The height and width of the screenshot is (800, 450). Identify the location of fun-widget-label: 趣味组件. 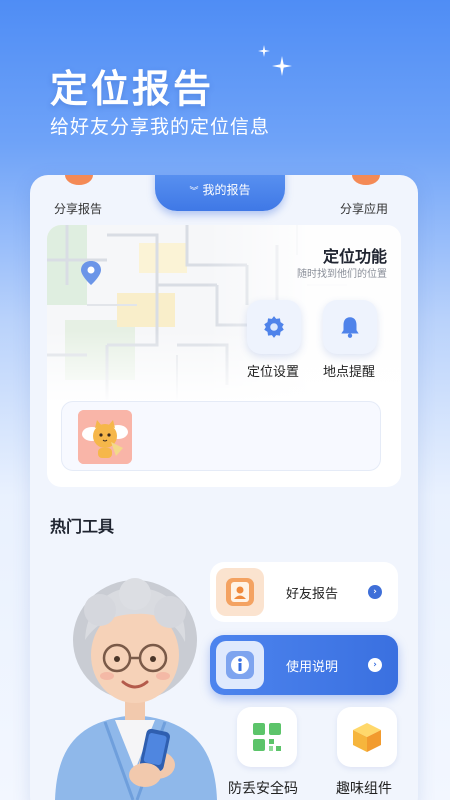
(364, 789).